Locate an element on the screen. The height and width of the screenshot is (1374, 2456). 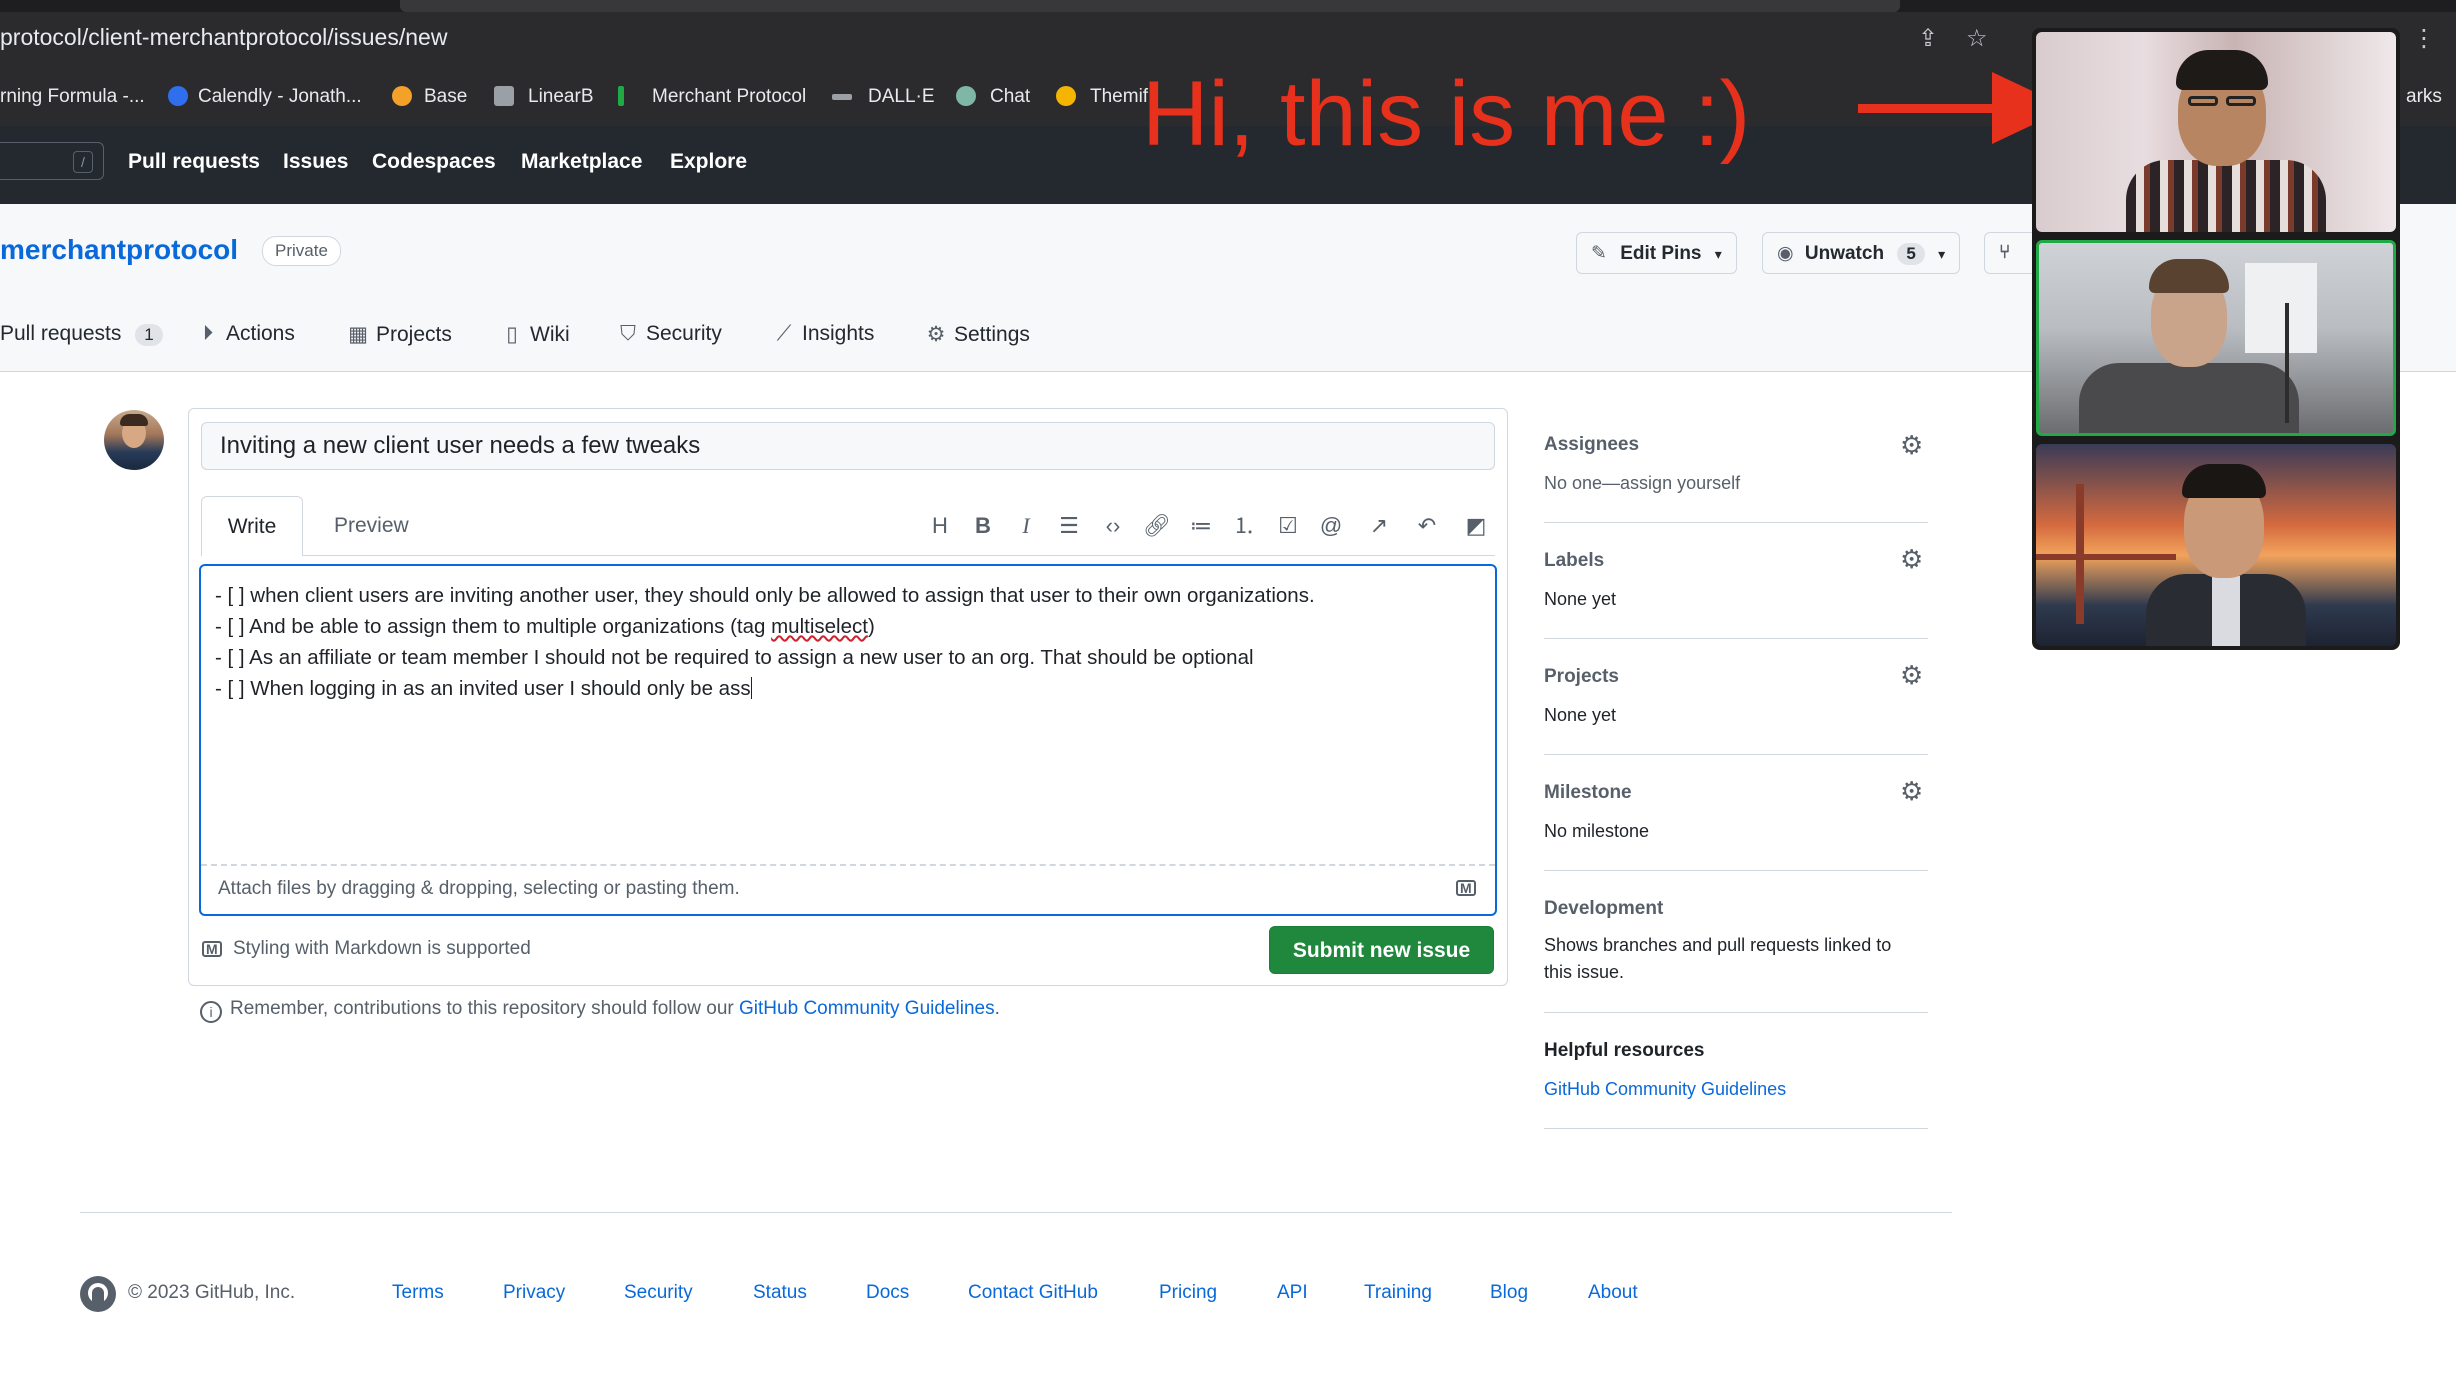
numbered-list-icon: ⒈ is located at coordinates (1244, 526).